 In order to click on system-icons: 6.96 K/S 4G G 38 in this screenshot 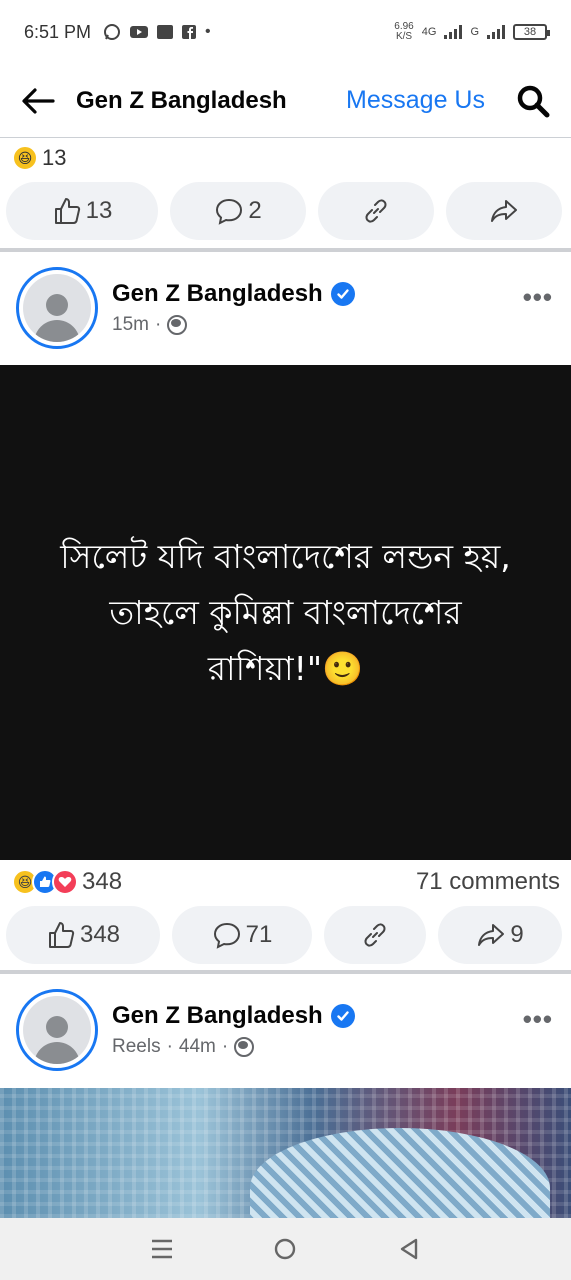, I will do `click(472, 32)`.